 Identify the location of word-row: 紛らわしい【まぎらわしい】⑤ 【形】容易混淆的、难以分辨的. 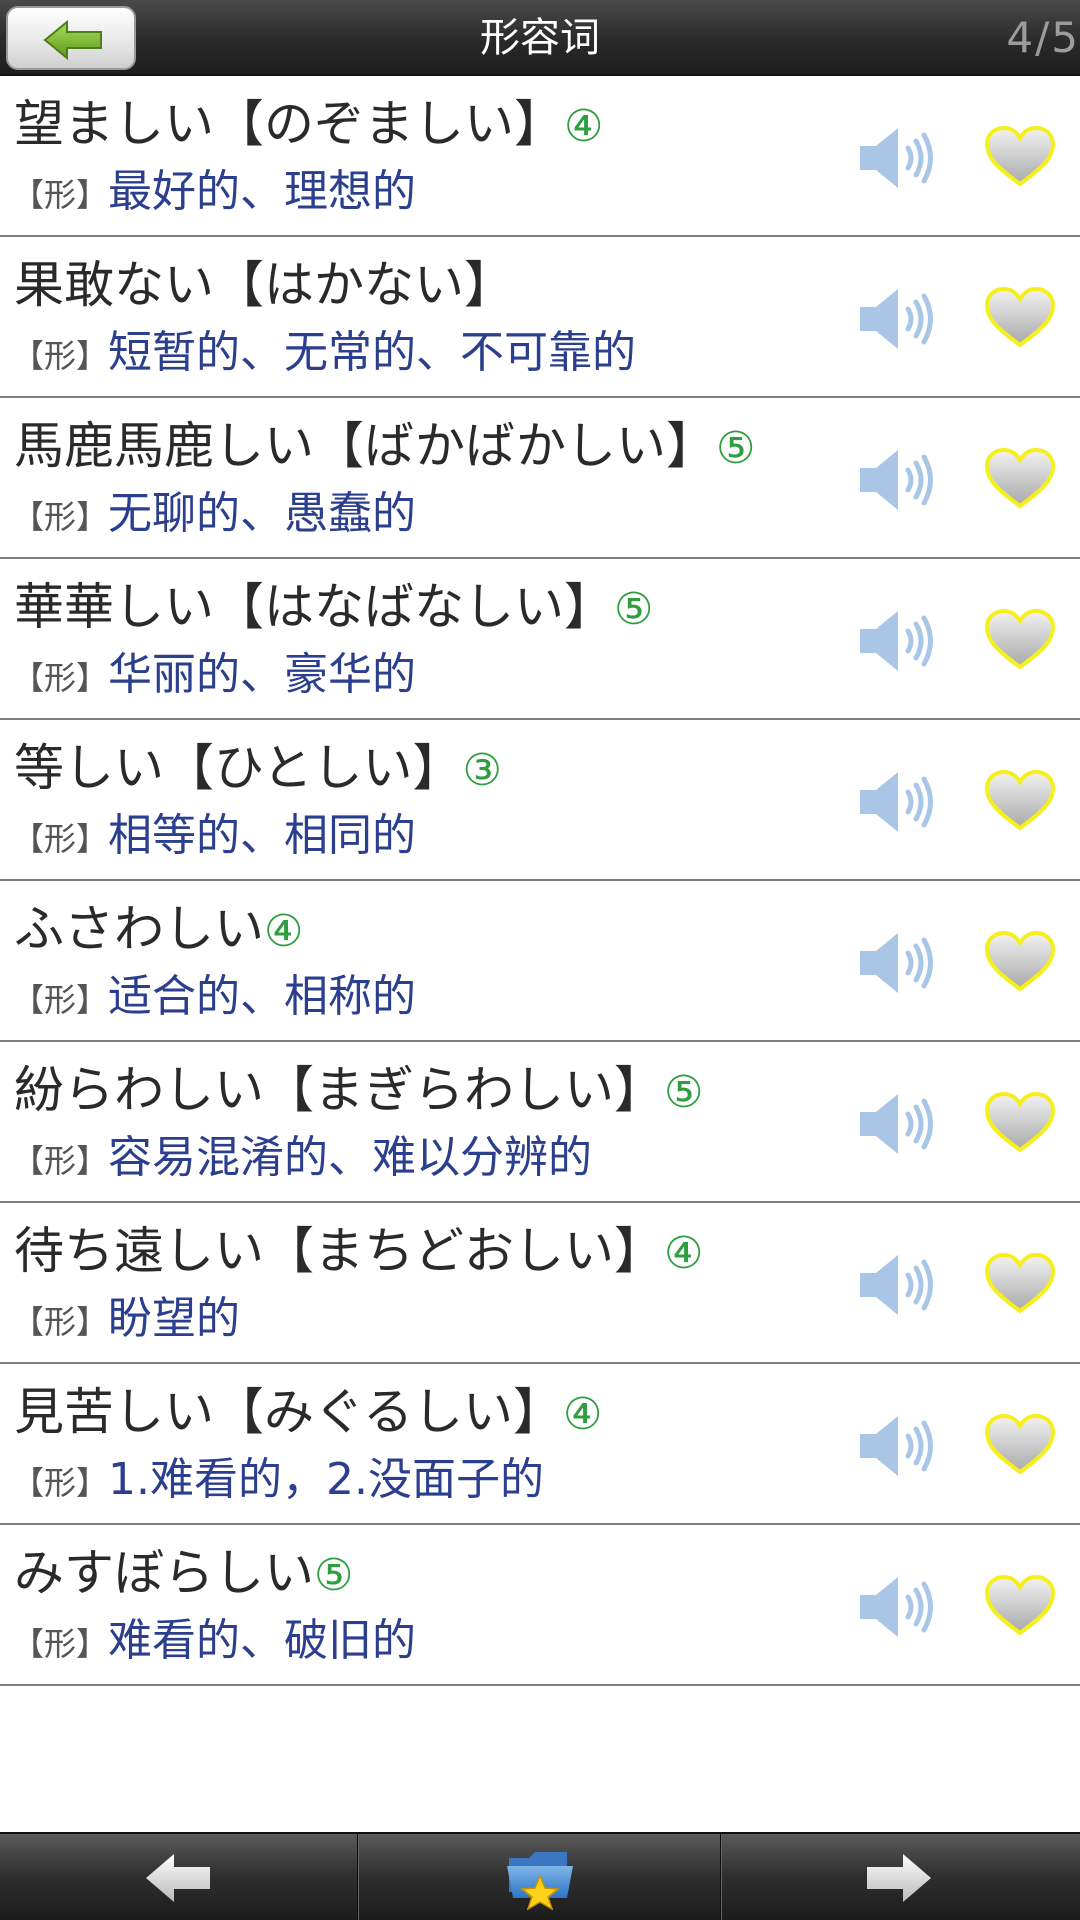
(540, 1122).